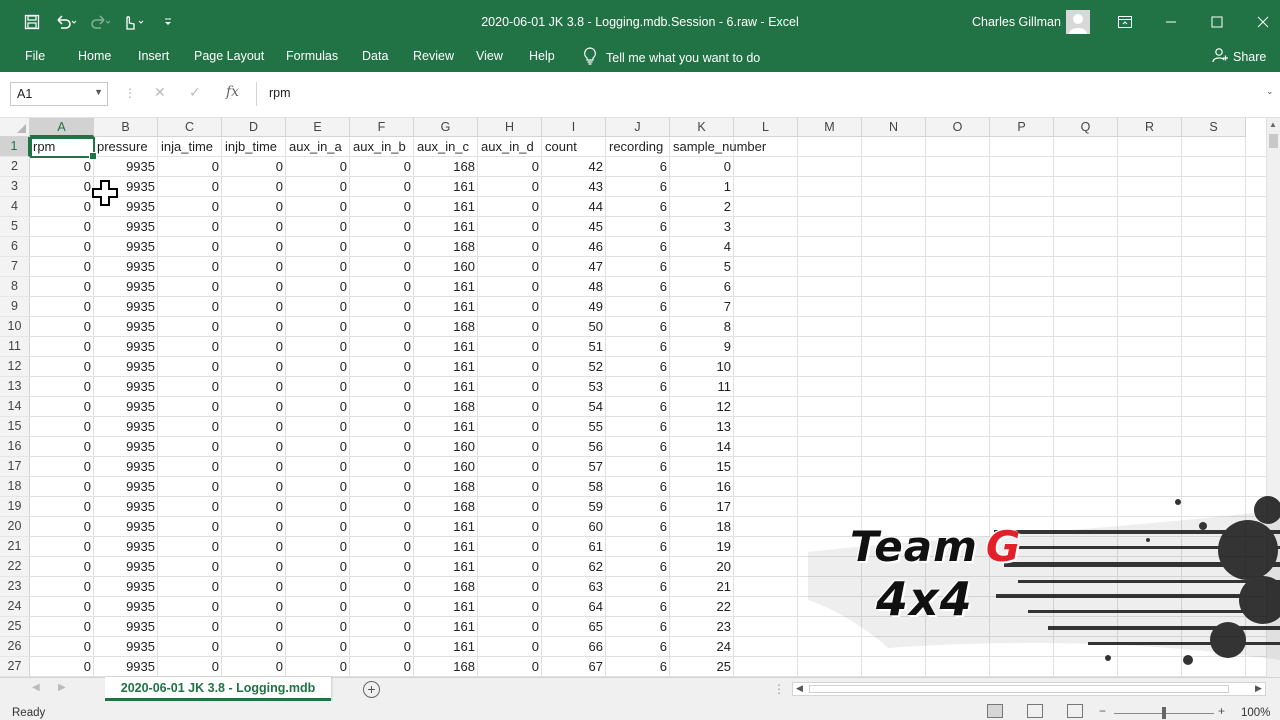 The image size is (1280, 720). What do you see at coordinates (762, 94) in the screenshot?
I see `formula-input: rpm` at bounding box center [762, 94].